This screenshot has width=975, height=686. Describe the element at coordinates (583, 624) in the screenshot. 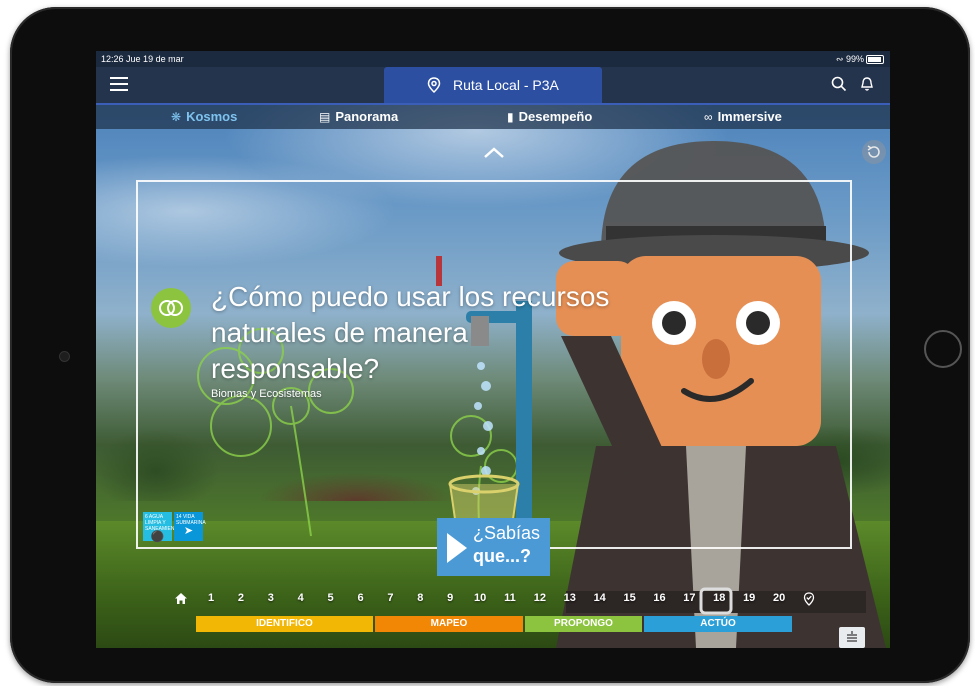

I see `phase-propongo: PROPONGO` at that location.